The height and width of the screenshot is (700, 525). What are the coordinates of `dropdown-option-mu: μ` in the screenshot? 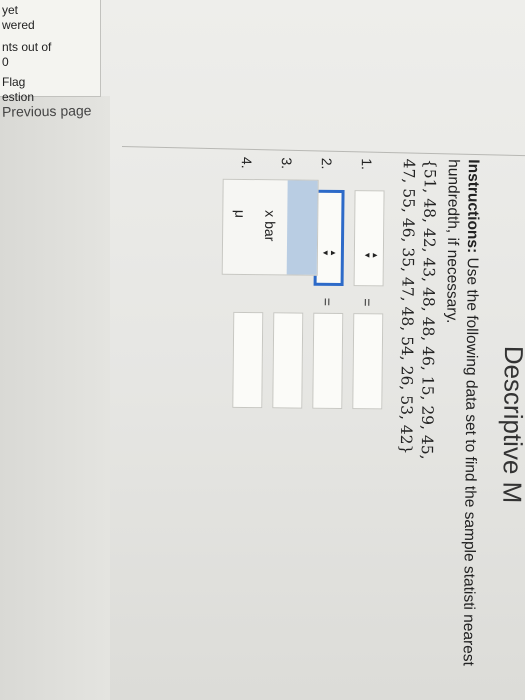 It's located at (240, 227).